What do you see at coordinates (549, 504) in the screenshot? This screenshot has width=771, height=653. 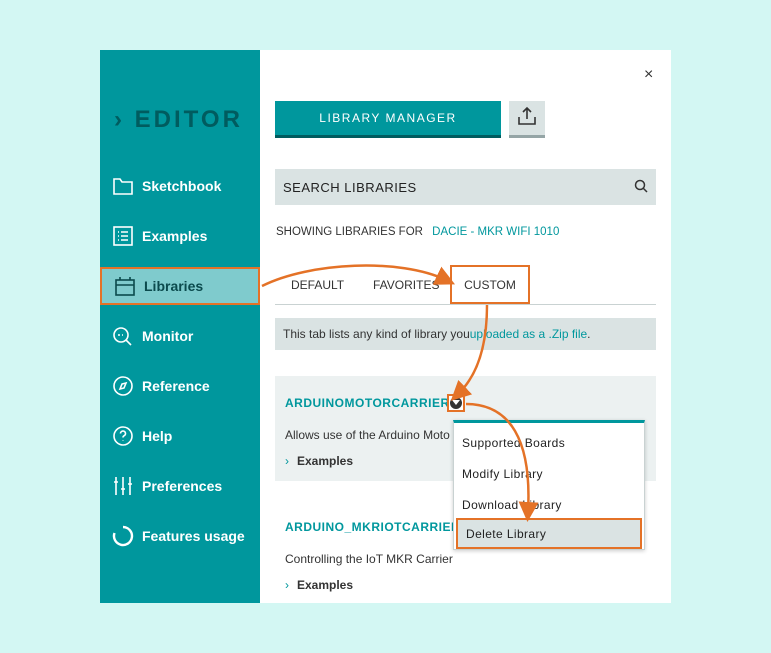 I see `menu-item-download-library: Download Library` at bounding box center [549, 504].